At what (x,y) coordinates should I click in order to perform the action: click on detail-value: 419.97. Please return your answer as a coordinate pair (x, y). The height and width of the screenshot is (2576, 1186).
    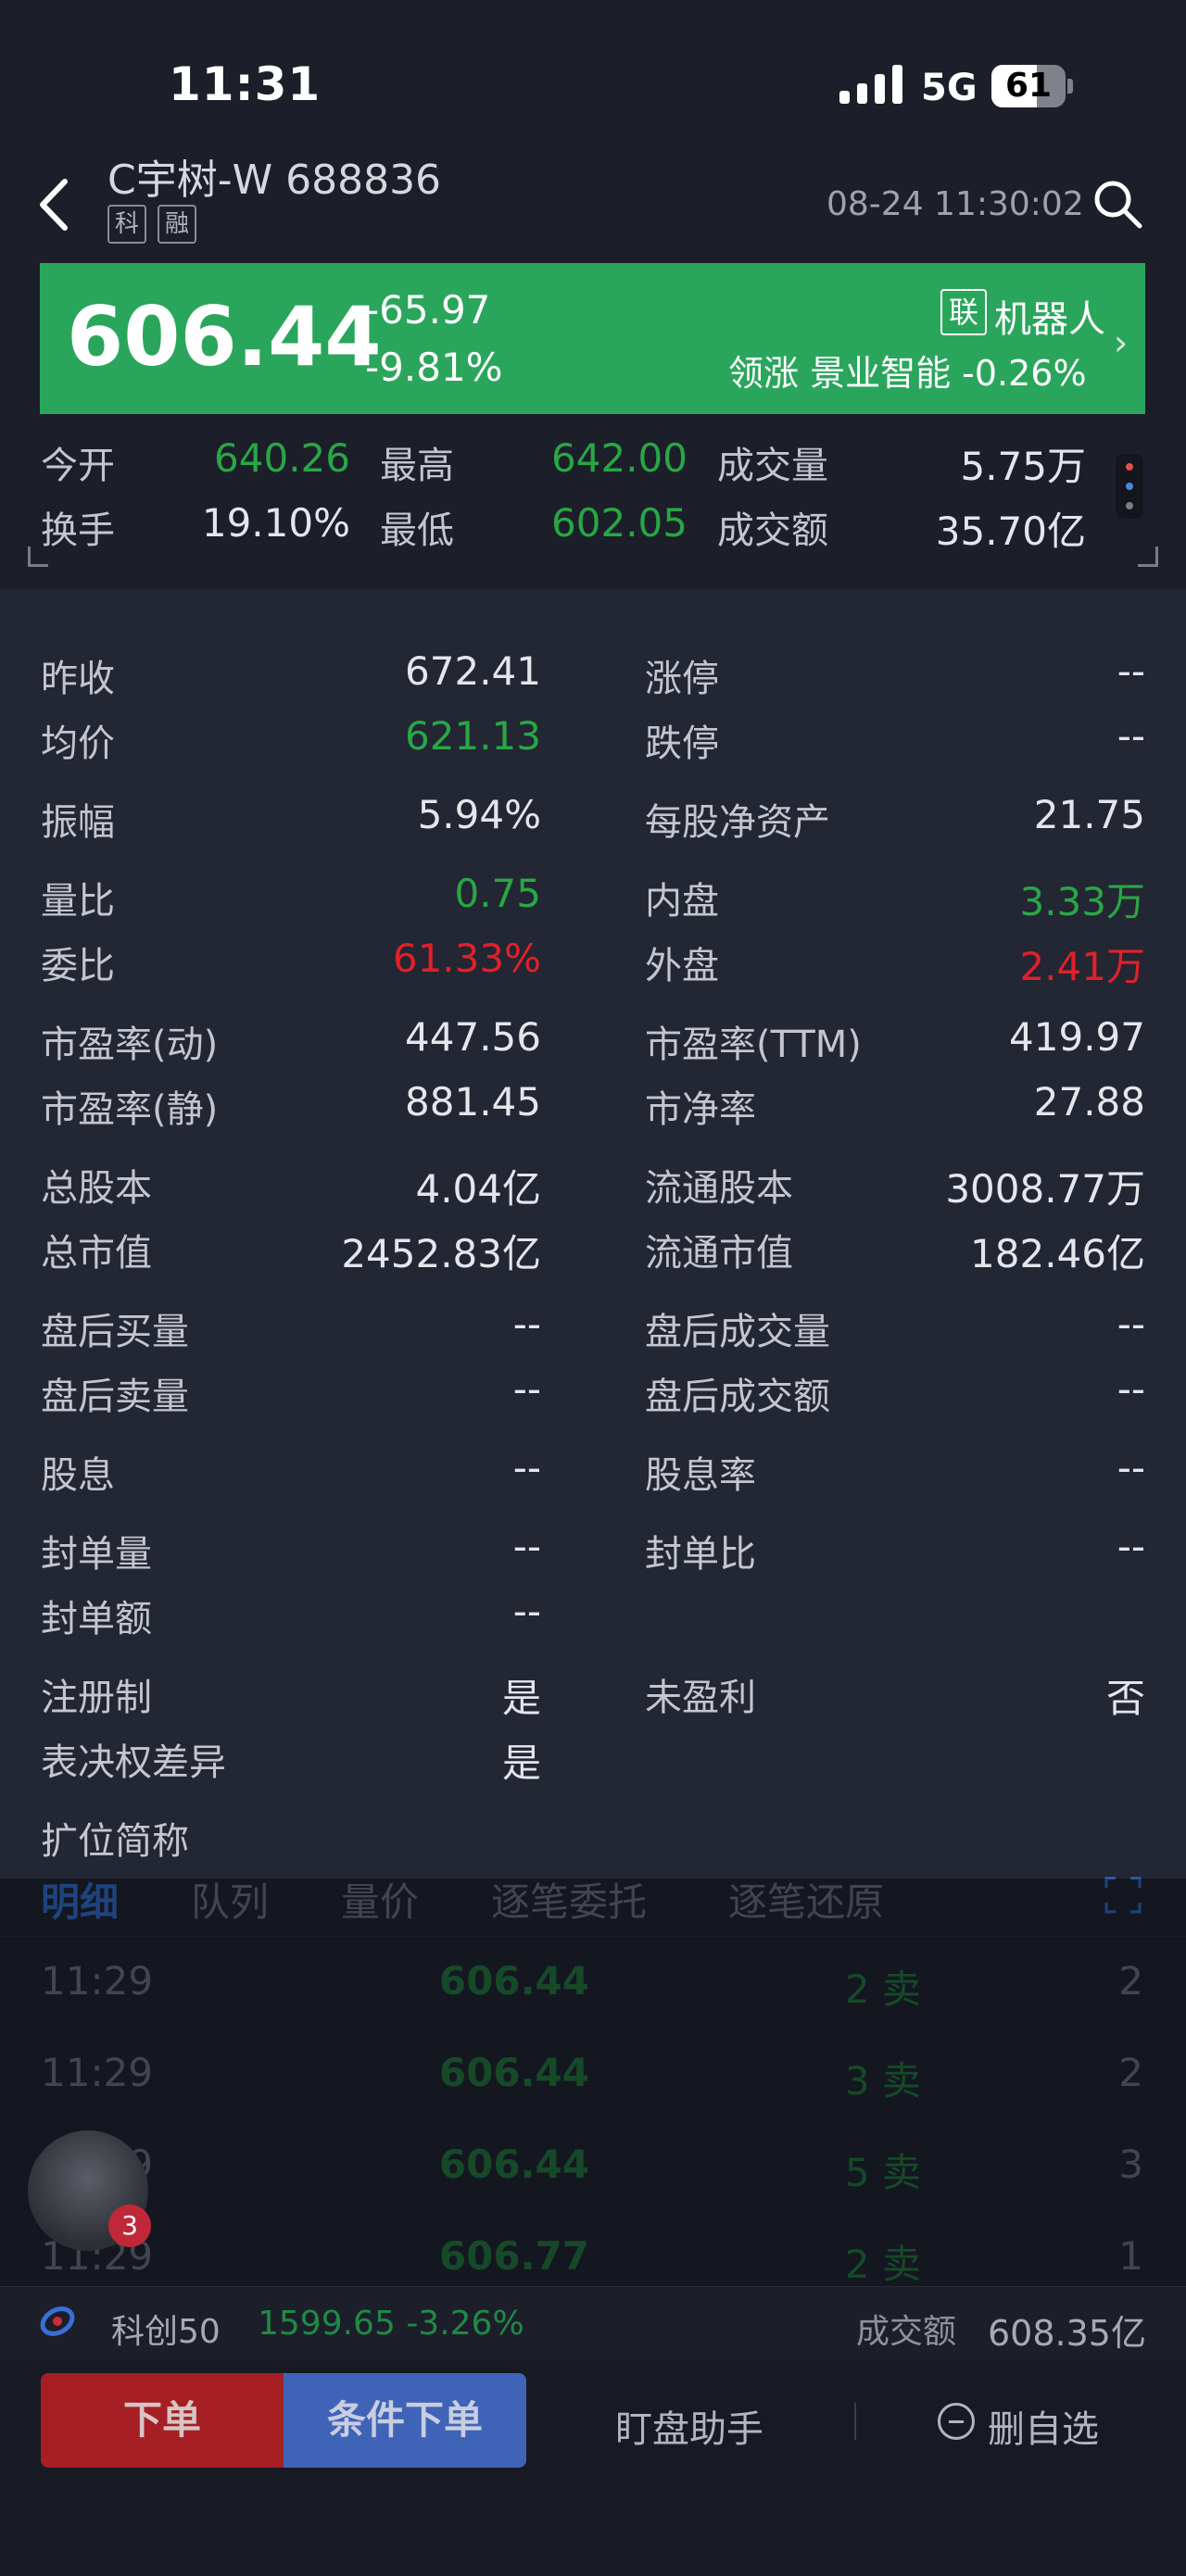
    Looking at the image, I should click on (1077, 1037).